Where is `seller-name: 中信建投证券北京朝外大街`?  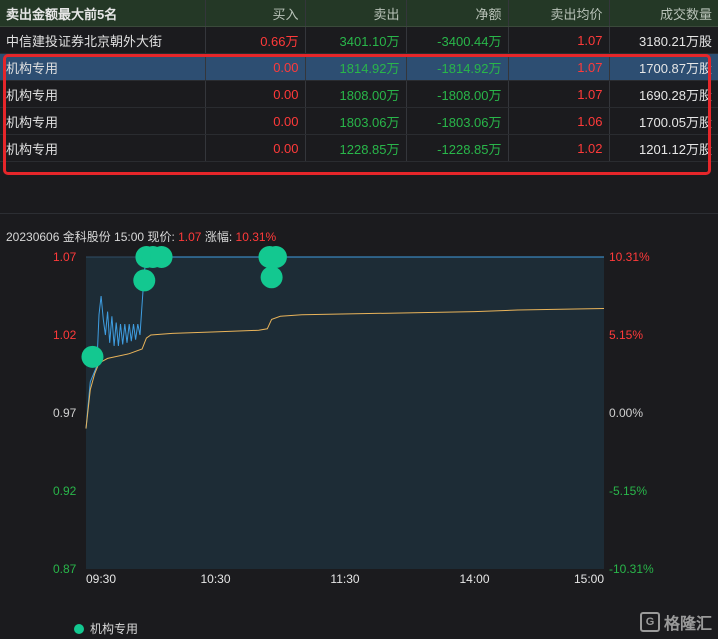
seller-name: 中信建投证券北京朝外大街 is located at coordinates (103, 40).